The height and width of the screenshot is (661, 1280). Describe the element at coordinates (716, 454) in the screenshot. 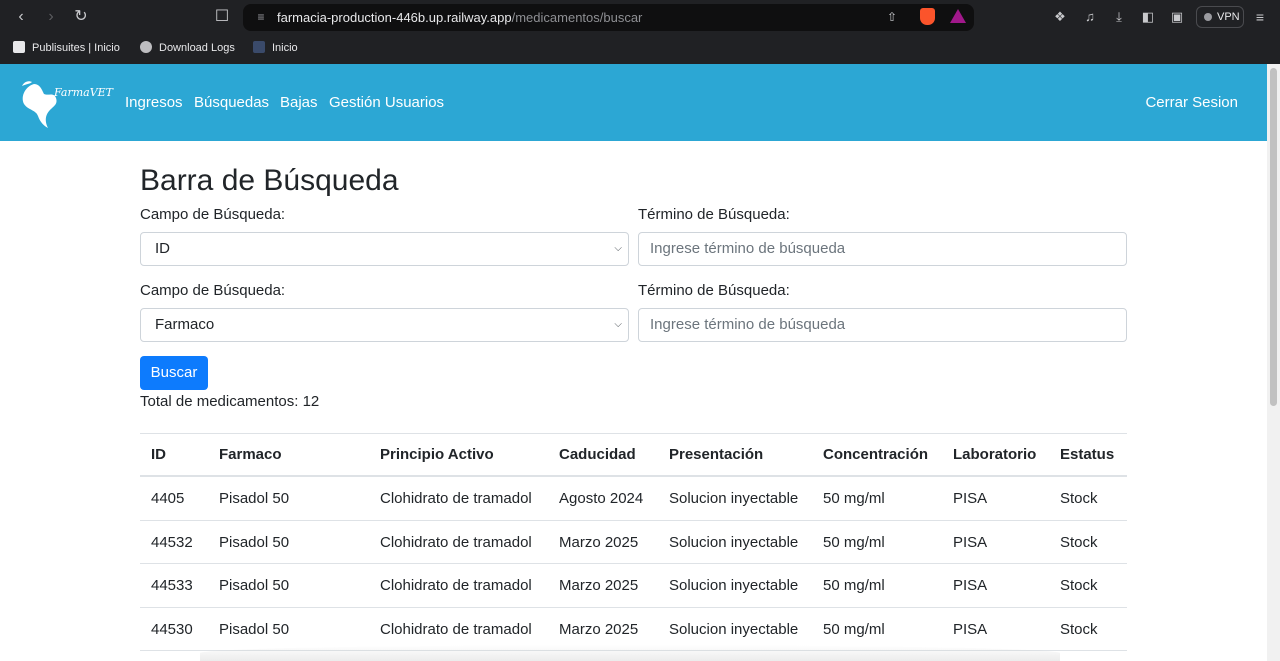

I see `column-header-presentacion: Presentación` at that location.